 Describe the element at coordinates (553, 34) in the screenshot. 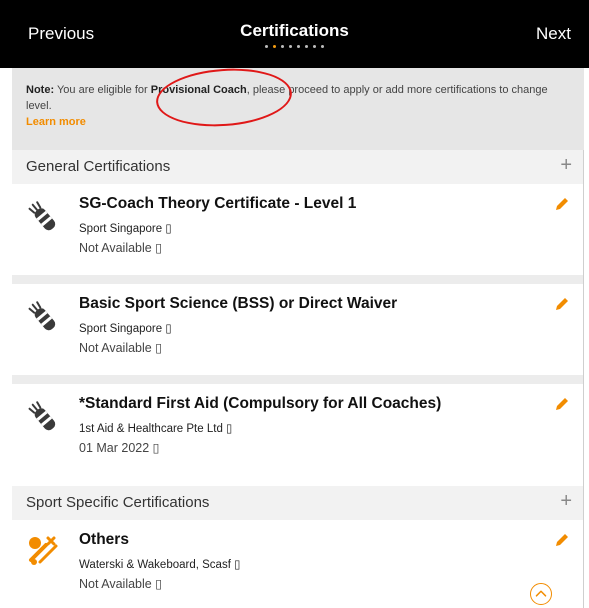

I see `next-button: Next` at that location.